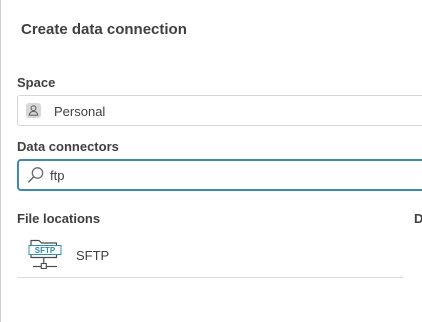 The width and height of the screenshot is (422, 322). Describe the element at coordinates (68, 146) in the screenshot. I see `data-connectors-label: Data connectors` at that location.